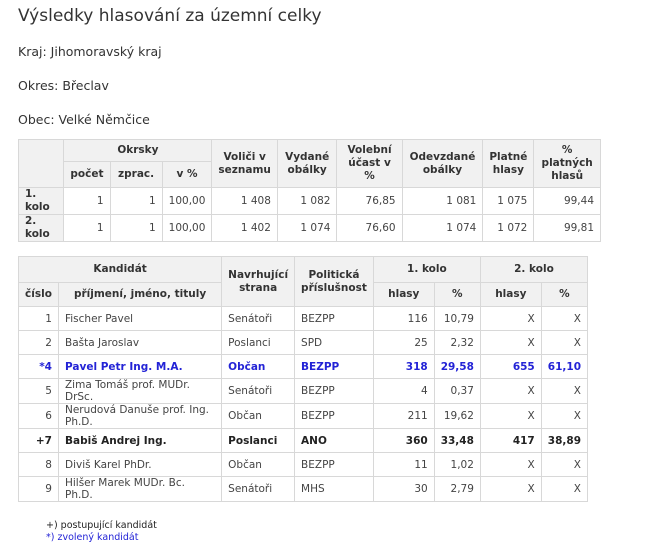  What do you see at coordinates (510, 366) in the screenshot?
I see `candidate-votes-round2: 655` at bounding box center [510, 366].